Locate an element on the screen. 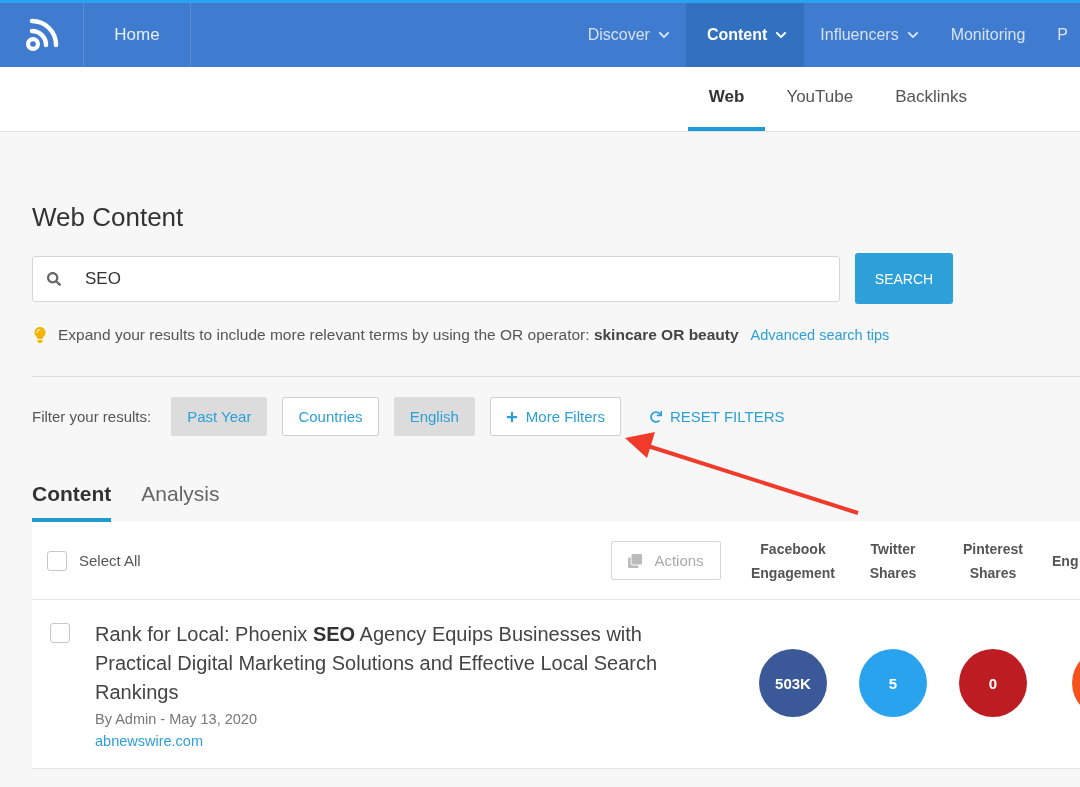 The width and height of the screenshot is (1080, 787). page-title: Web Content is located at coordinates (108, 217).